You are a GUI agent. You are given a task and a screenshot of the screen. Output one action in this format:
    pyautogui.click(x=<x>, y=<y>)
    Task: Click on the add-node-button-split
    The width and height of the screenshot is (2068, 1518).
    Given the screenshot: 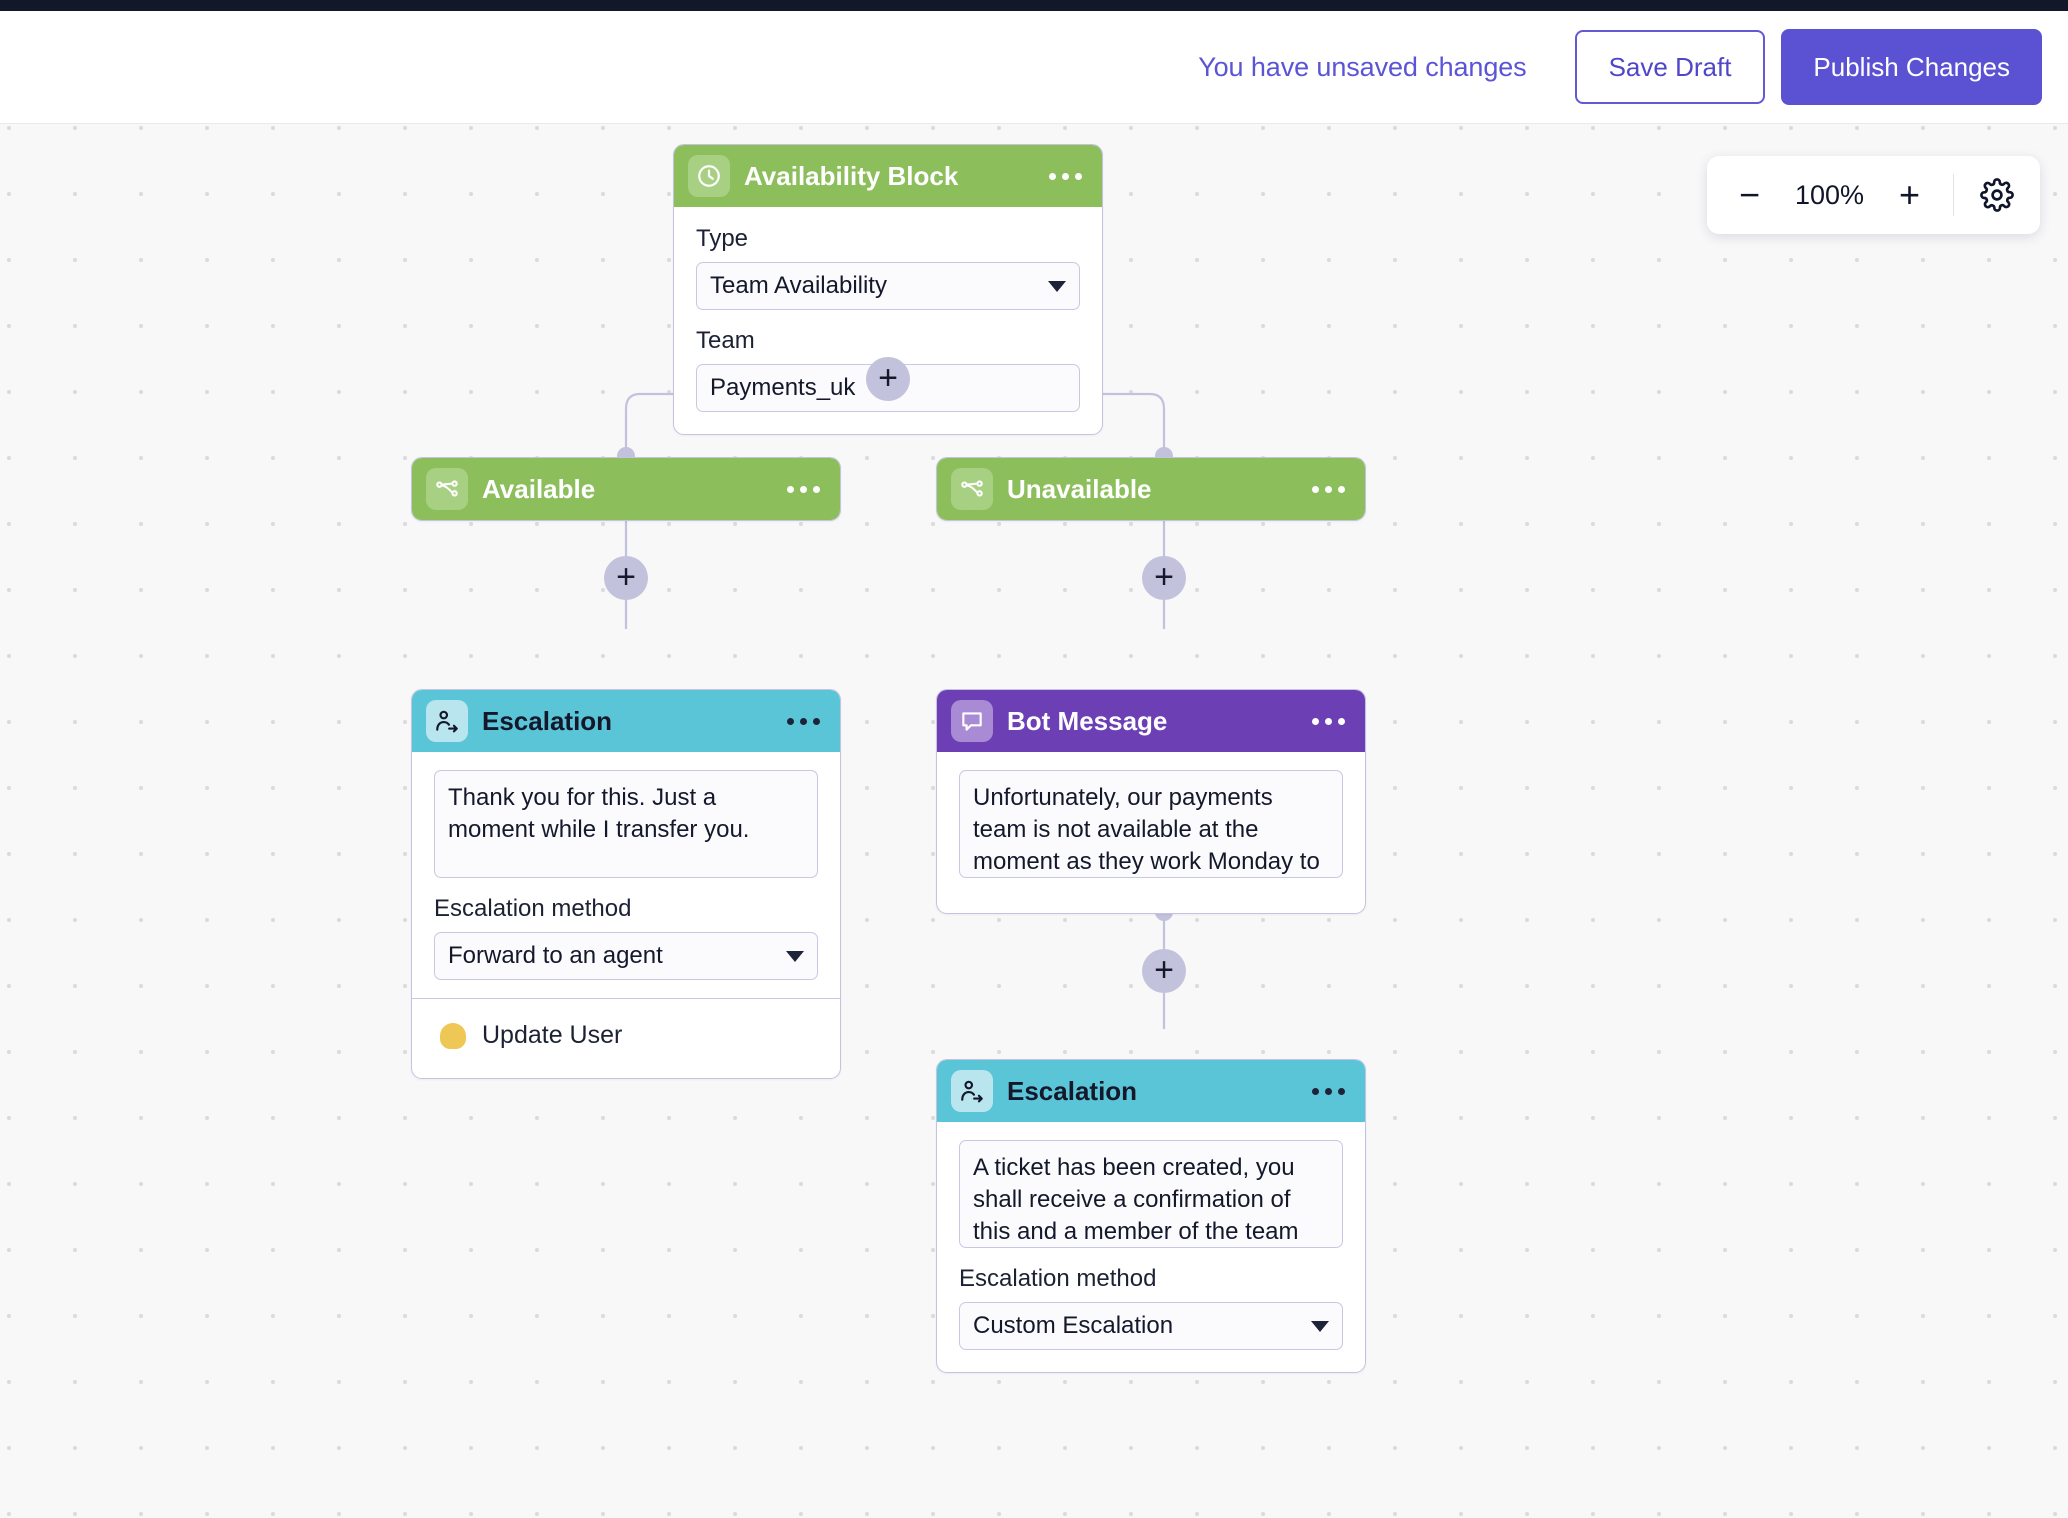 What is the action you would take?
    pyautogui.click(x=888, y=379)
    